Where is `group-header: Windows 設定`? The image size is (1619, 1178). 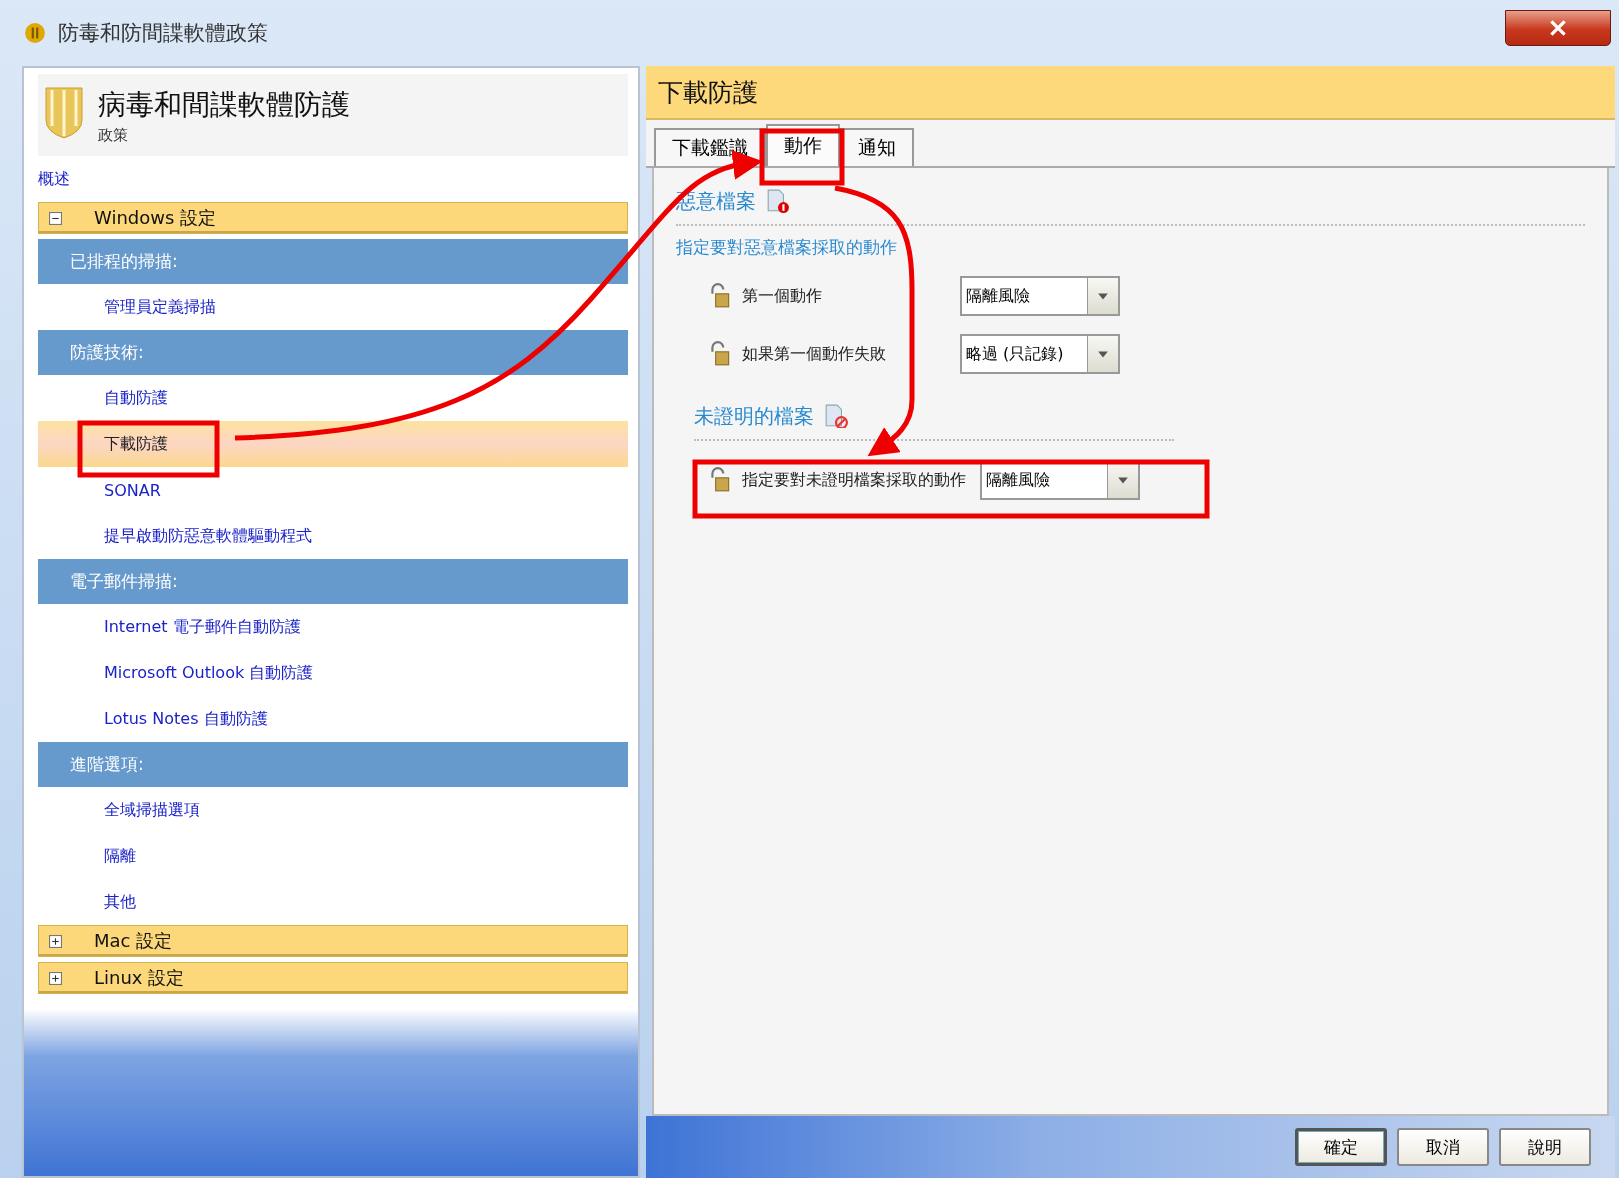 group-header: Windows 設定 is located at coordinates (333, 218).